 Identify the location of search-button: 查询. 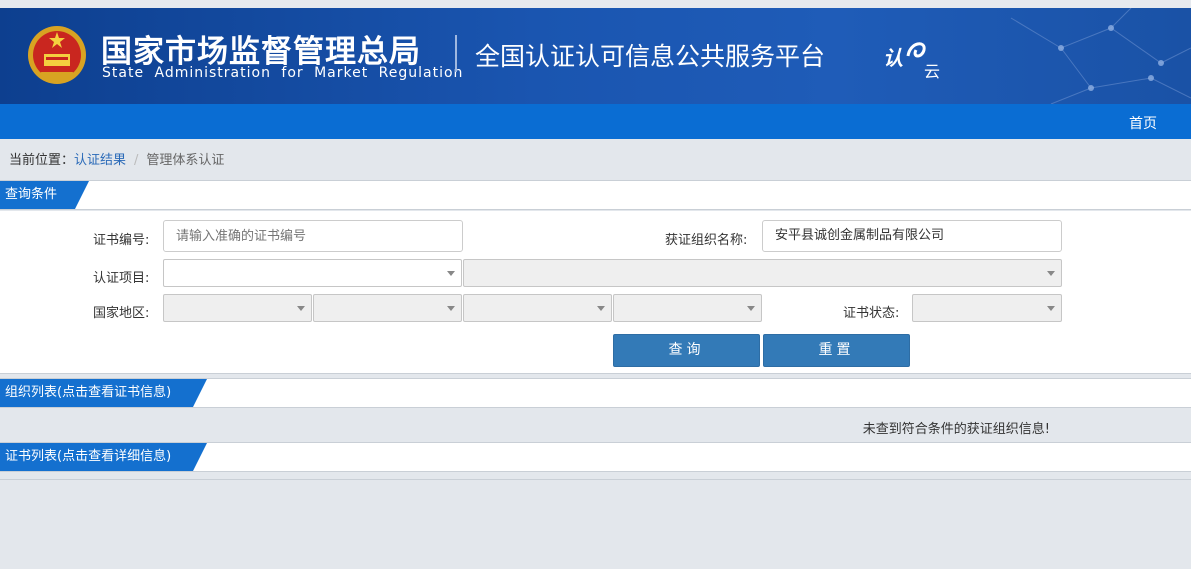
(686, 350).